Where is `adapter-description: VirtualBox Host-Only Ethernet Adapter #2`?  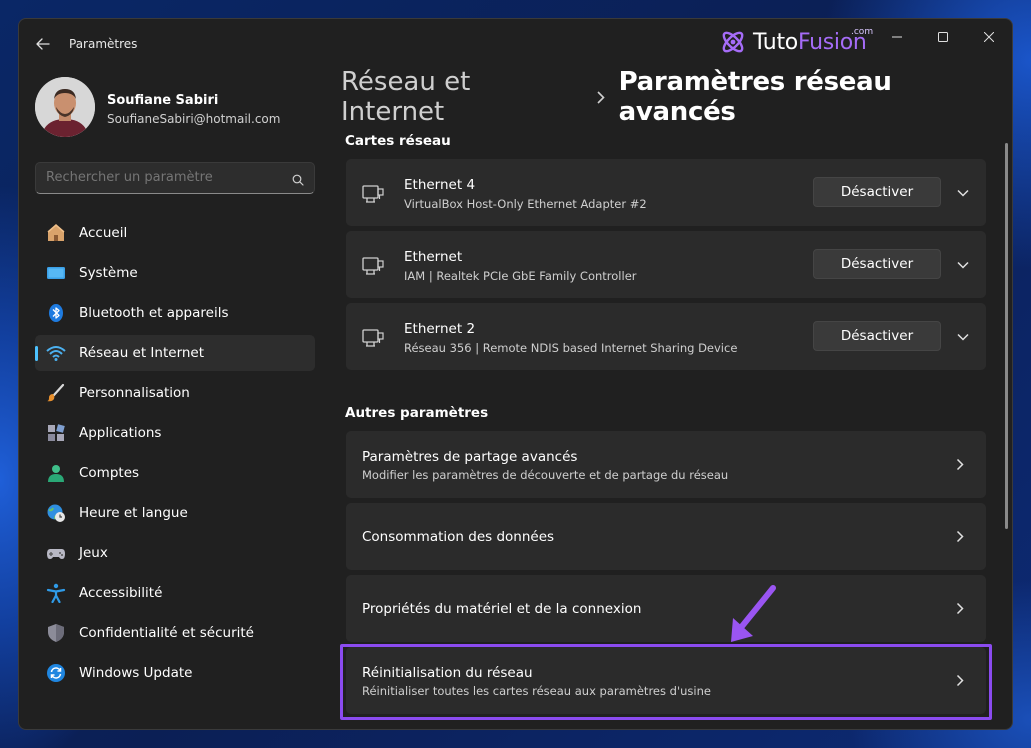
adapter-description: VirtualBox Host-Only Ethernet Adapter #2 is located at coordinates (525, 204).